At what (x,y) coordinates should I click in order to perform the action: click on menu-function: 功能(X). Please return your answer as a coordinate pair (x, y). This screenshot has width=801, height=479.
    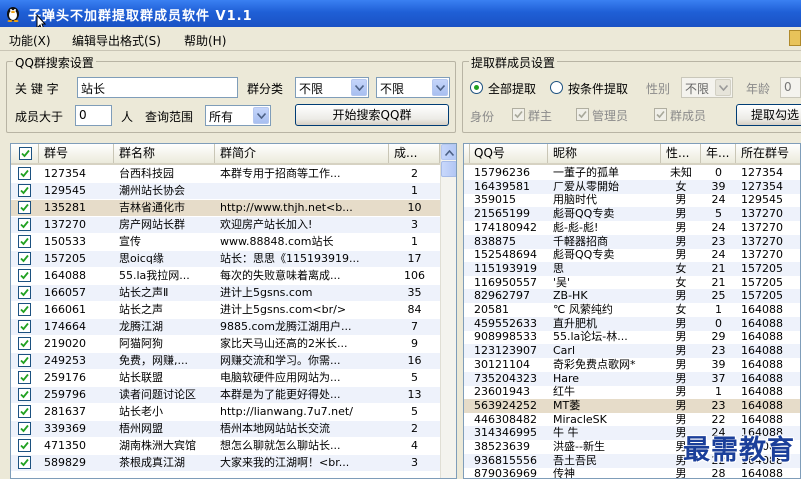
    Looking at the image, I should click on (30, 40).